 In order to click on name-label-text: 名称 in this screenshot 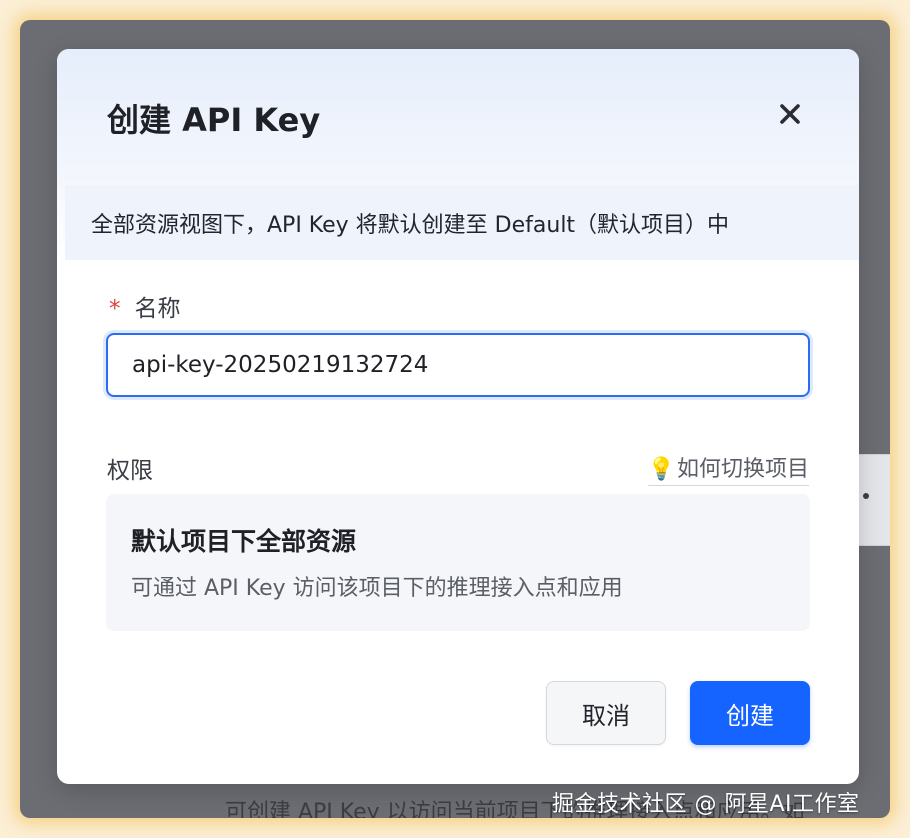, I will do `click(157, 309)`.